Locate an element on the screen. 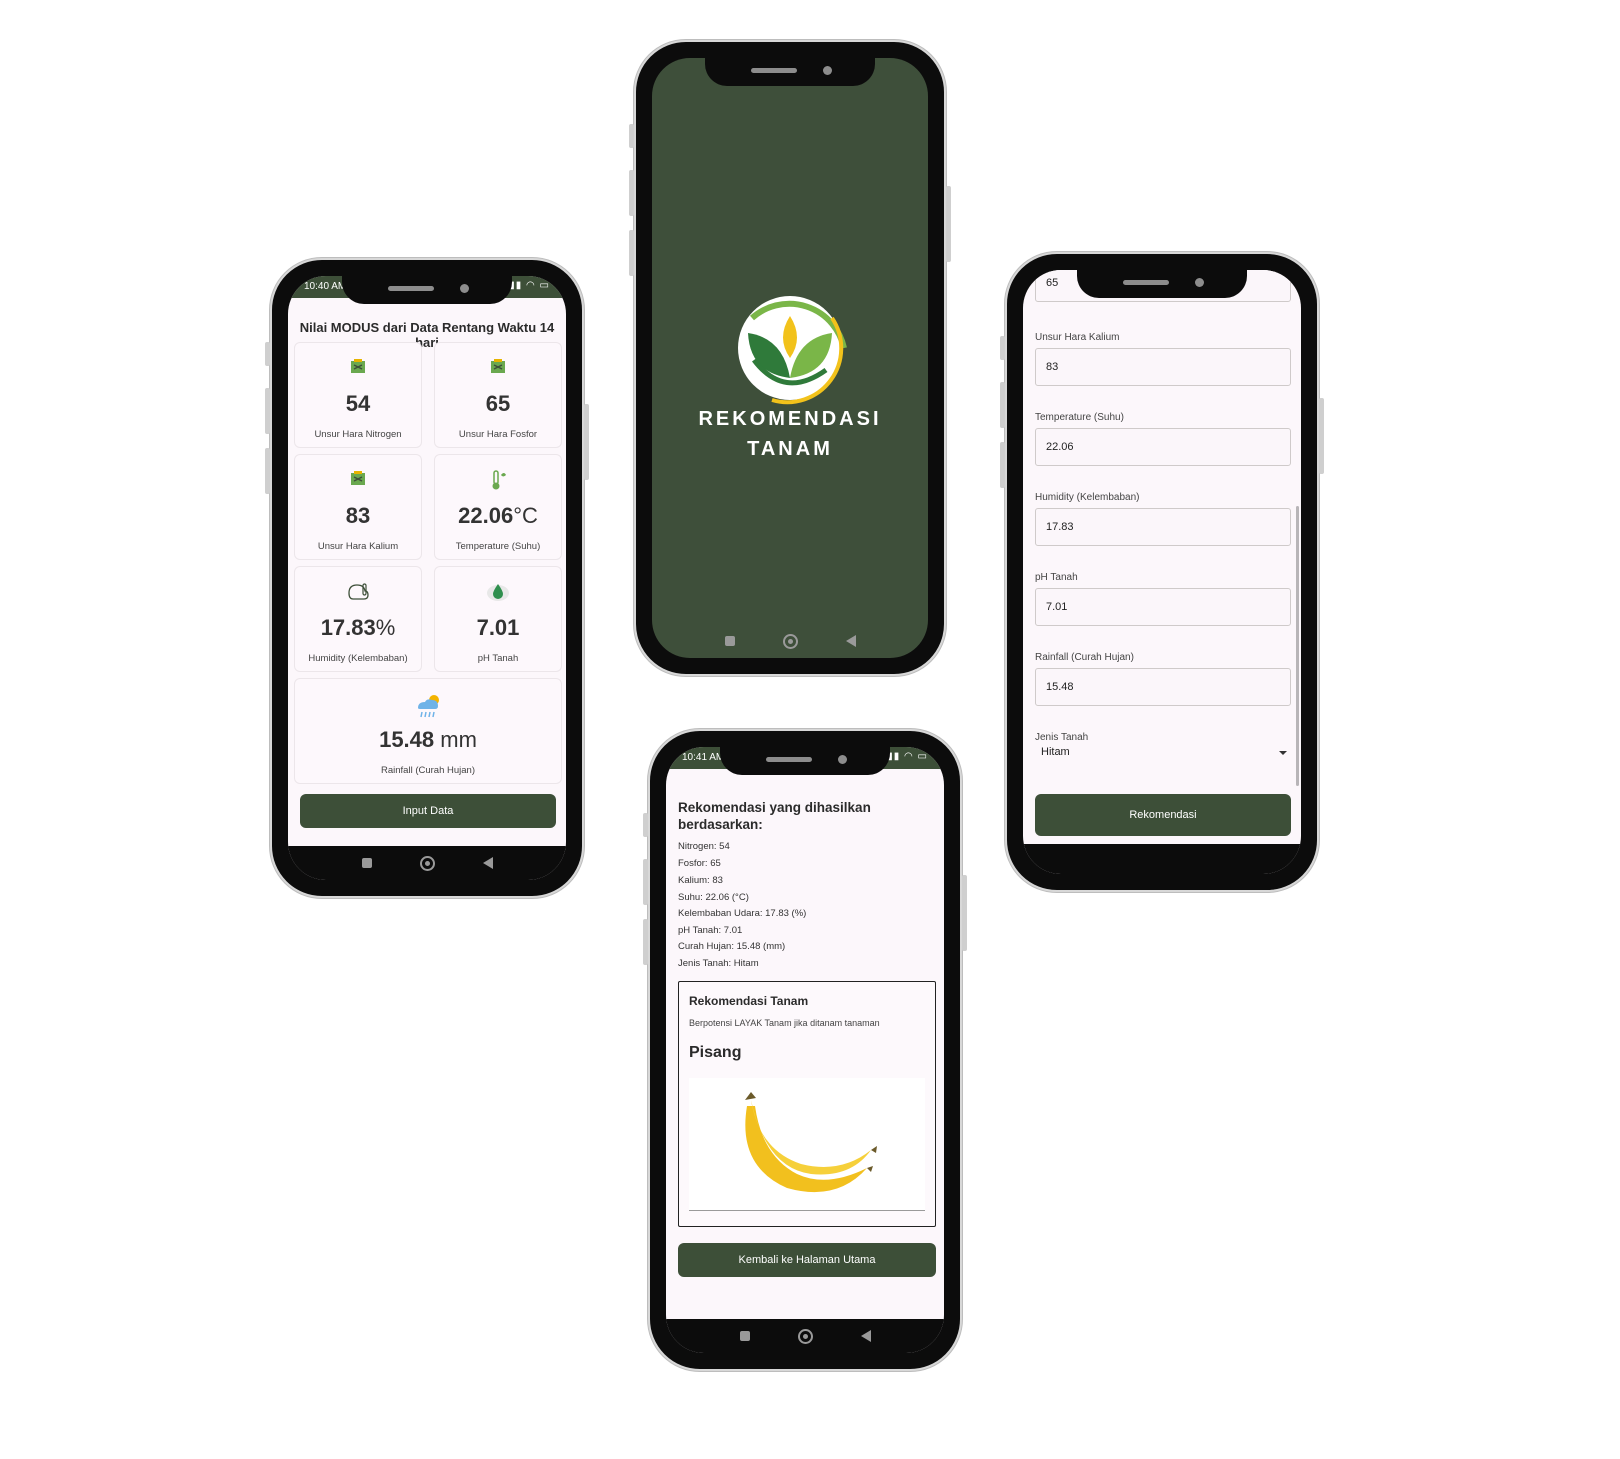 The width and height of the screenshot is (1620, 1459). humidity-unit: % is located at coordinates (385, 627).